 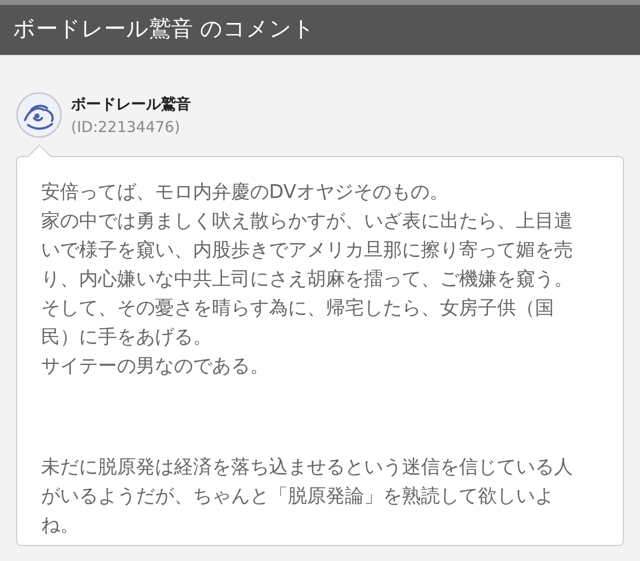 I want to click on user-id: (ID:22134476), so click(x=125, y=127).